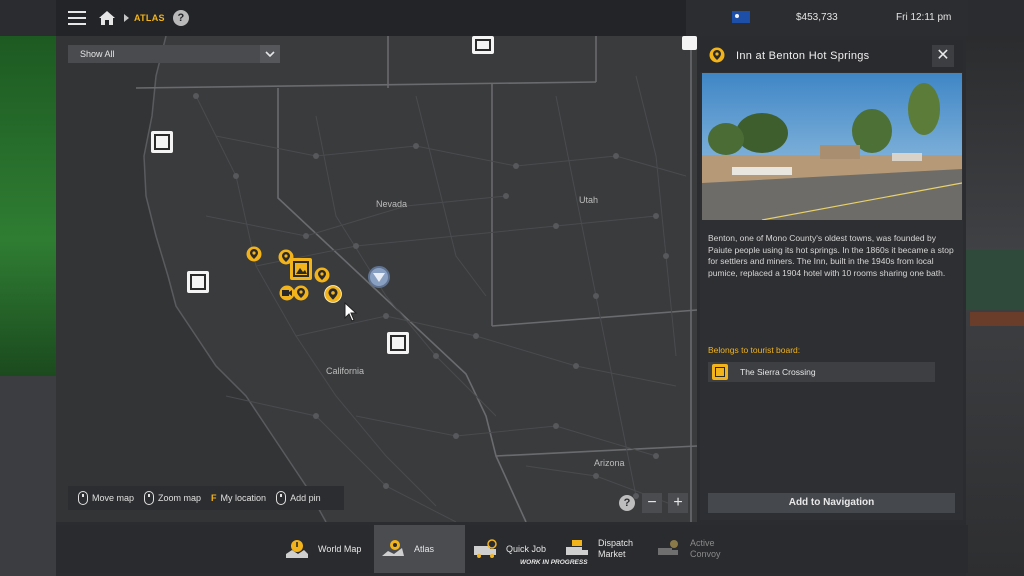  Describe the element at coordinates (180, 498) in the screenshot. I see `control-label: Zoom map` at that location.